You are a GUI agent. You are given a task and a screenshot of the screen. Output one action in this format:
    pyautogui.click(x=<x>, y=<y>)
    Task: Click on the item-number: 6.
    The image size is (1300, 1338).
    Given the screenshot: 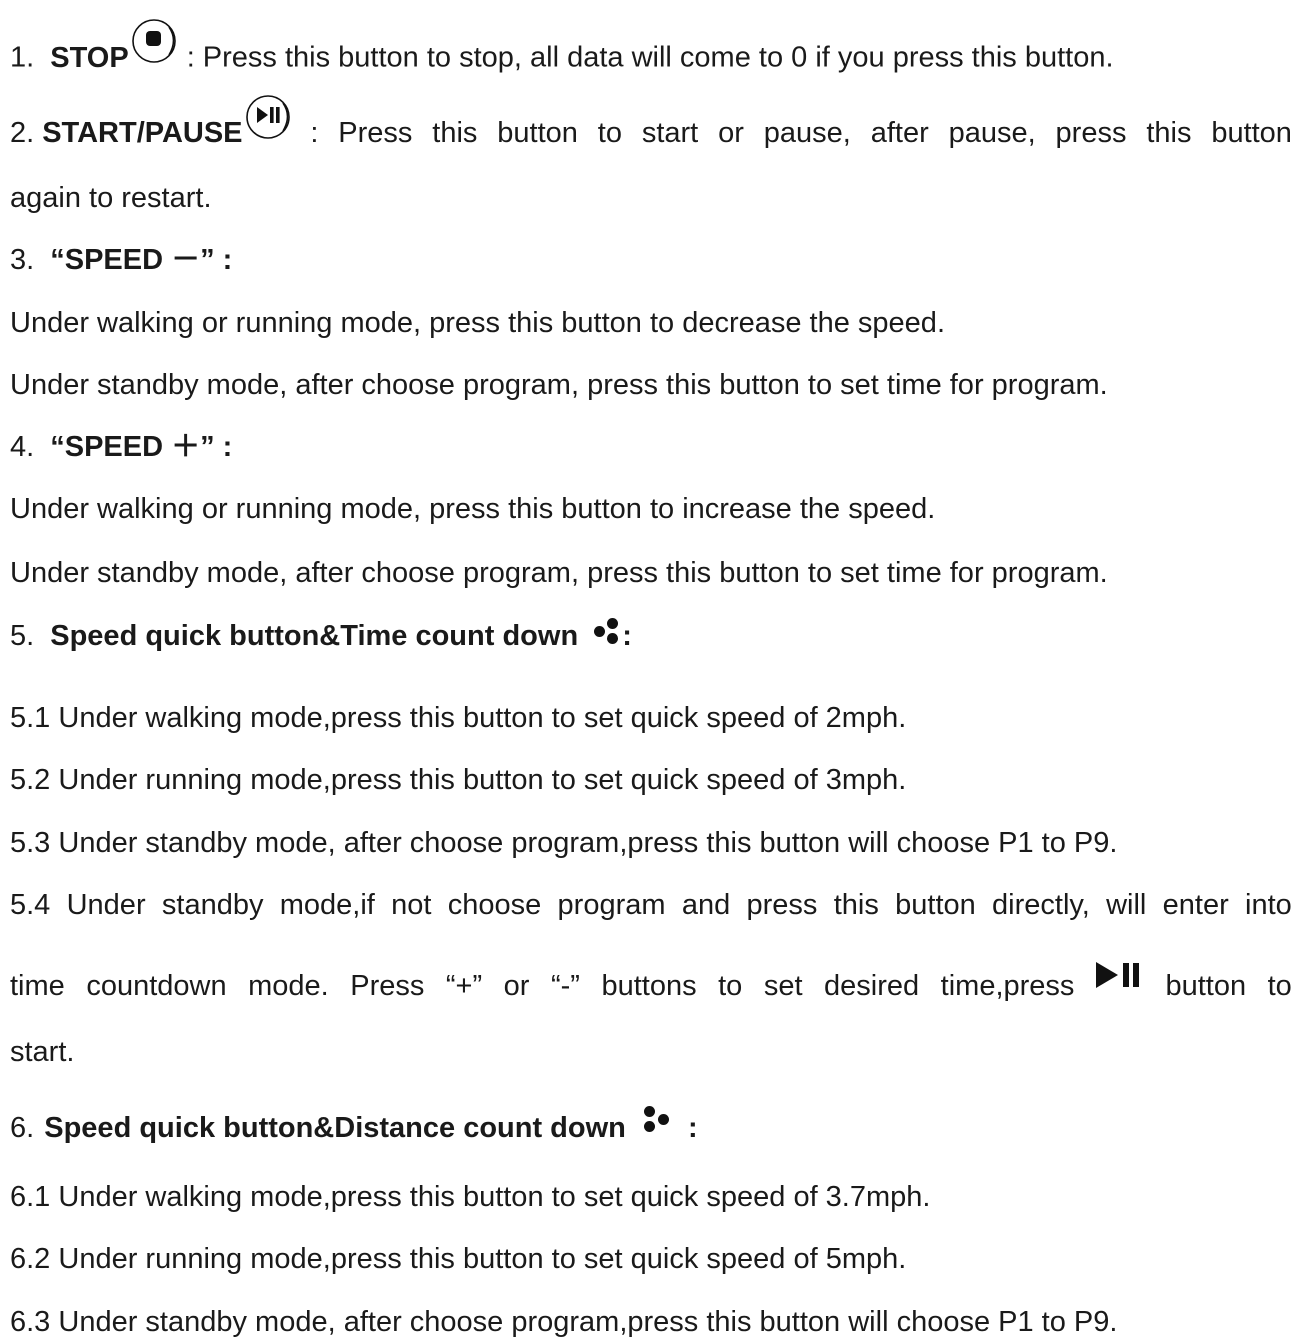 What is the action you would take?
    pyautogui.click(x=22, y=1128)
    